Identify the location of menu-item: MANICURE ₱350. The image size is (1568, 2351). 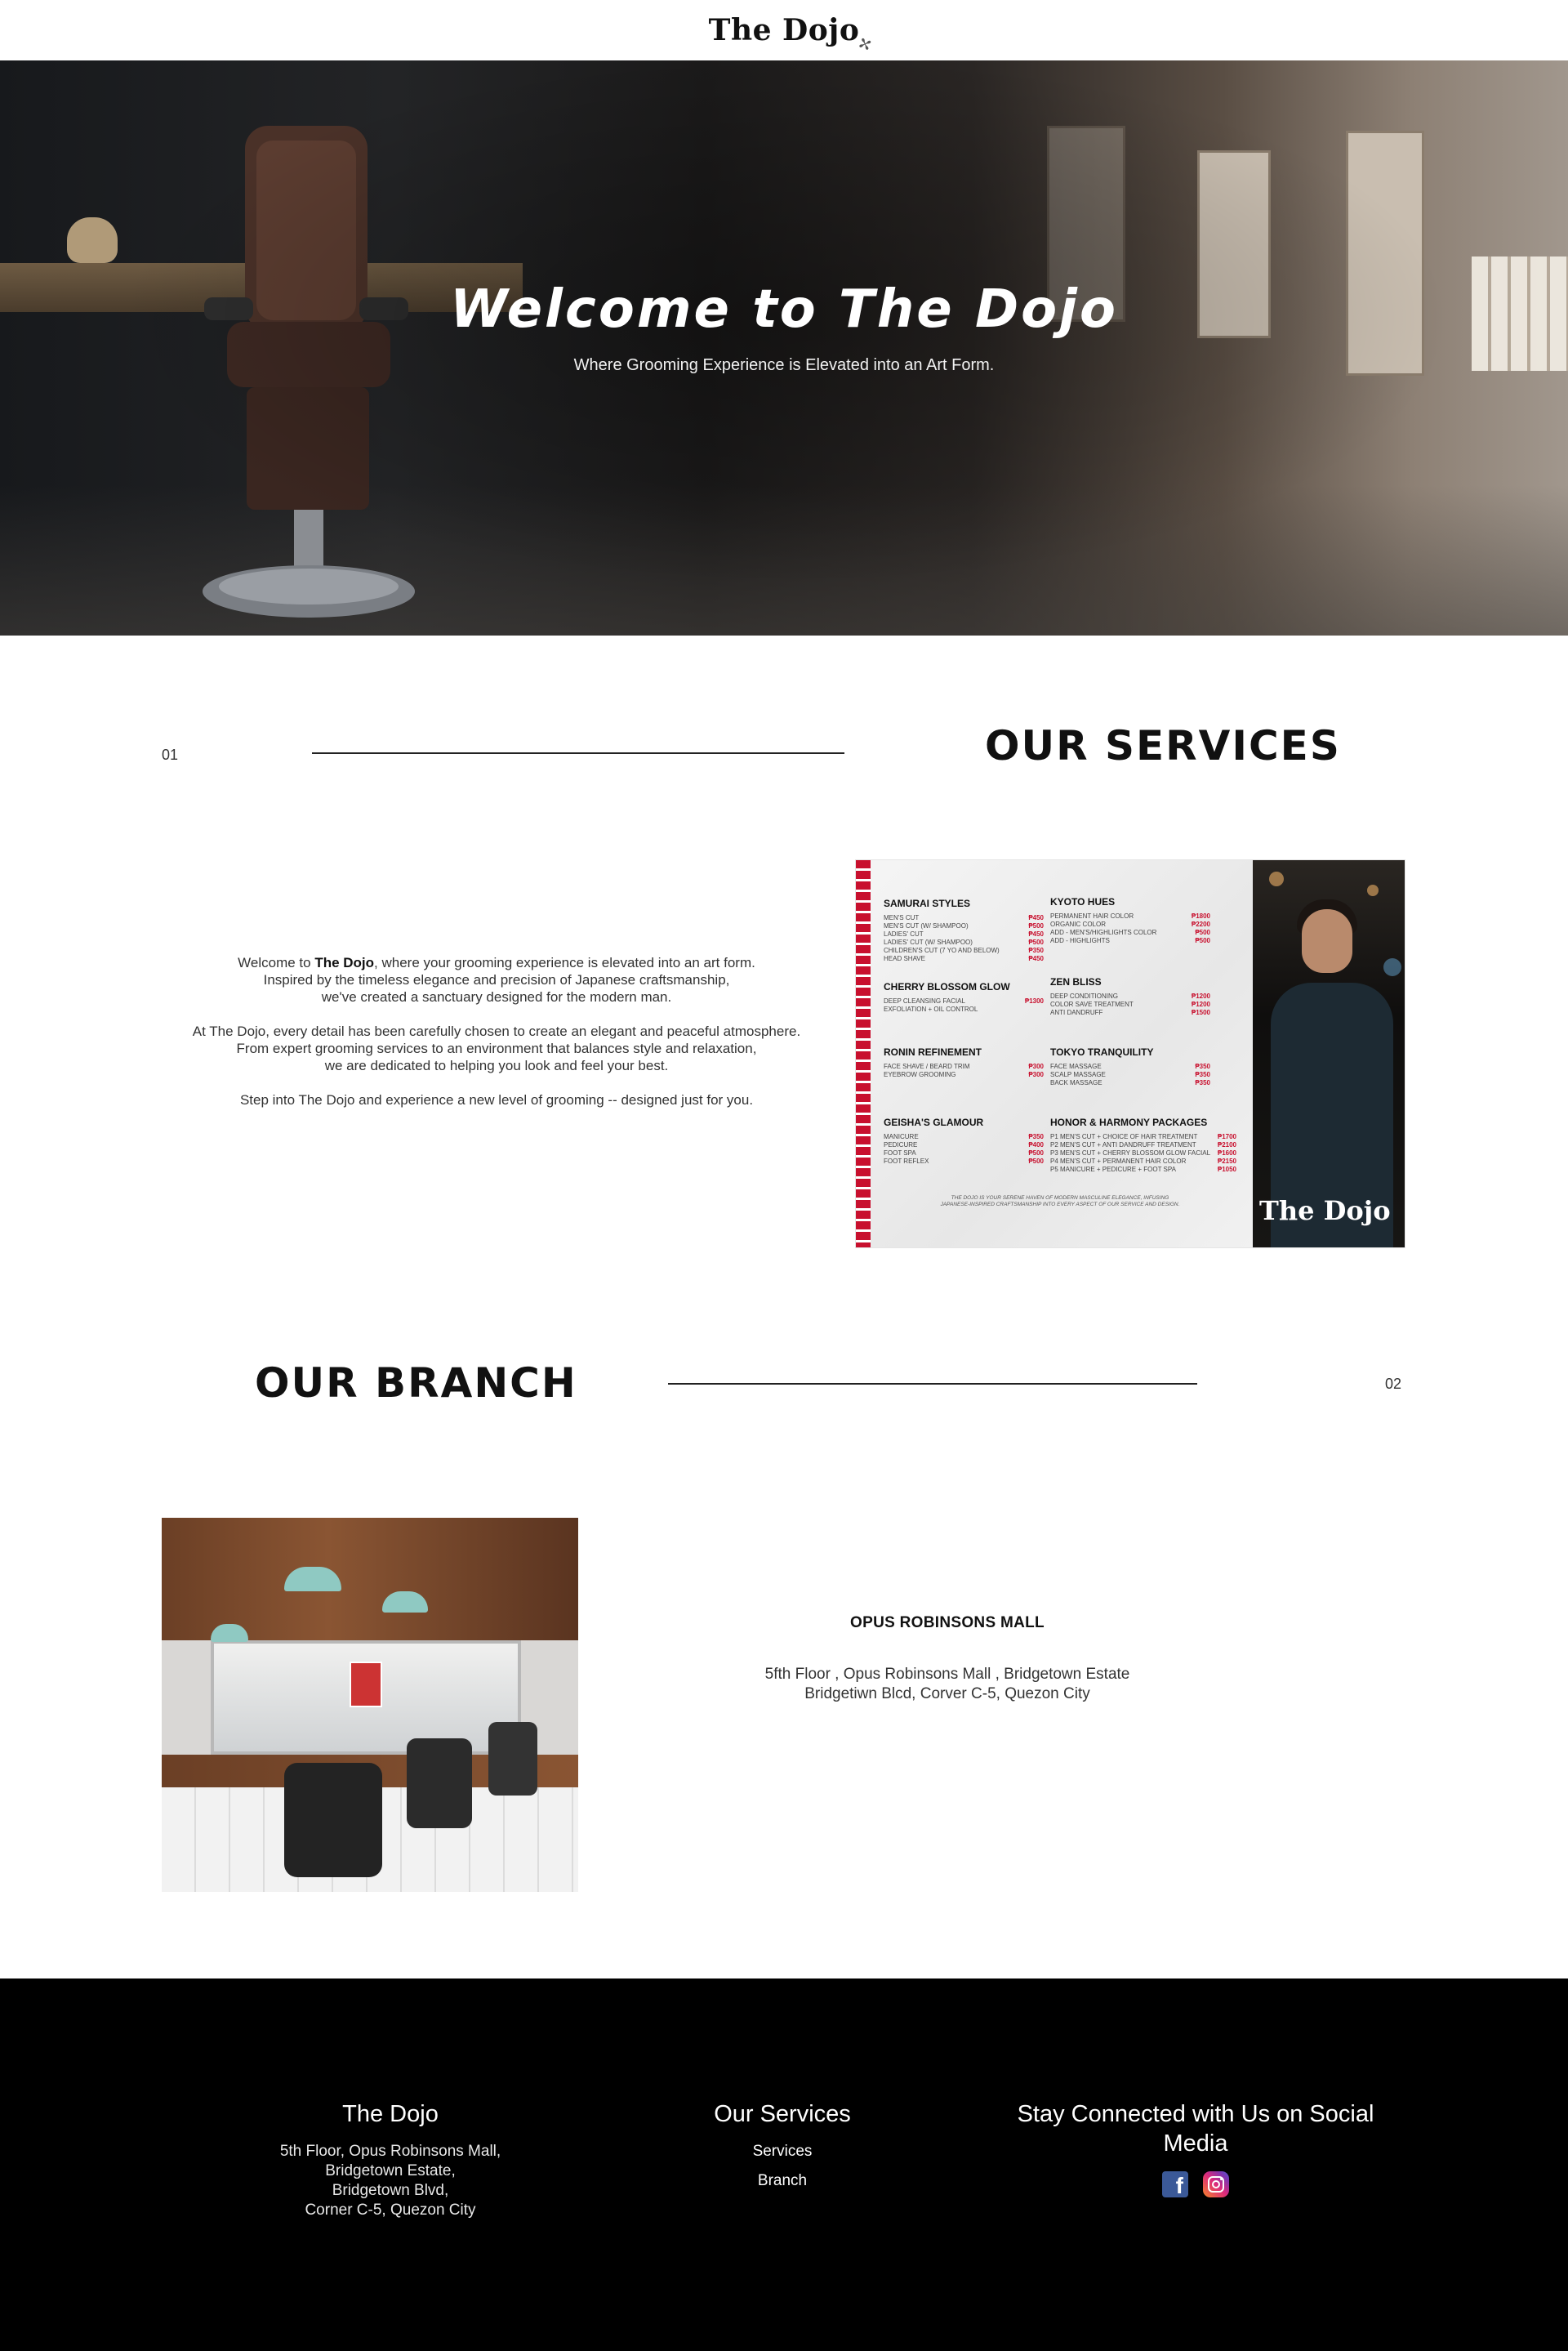
(964, 1136).